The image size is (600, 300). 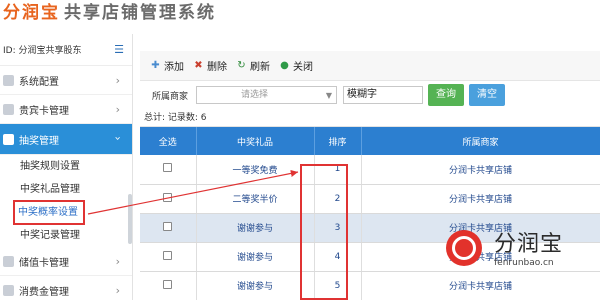 I want to click on sidebar-item-label: 储值卡管理, so click(x=44, y=263).